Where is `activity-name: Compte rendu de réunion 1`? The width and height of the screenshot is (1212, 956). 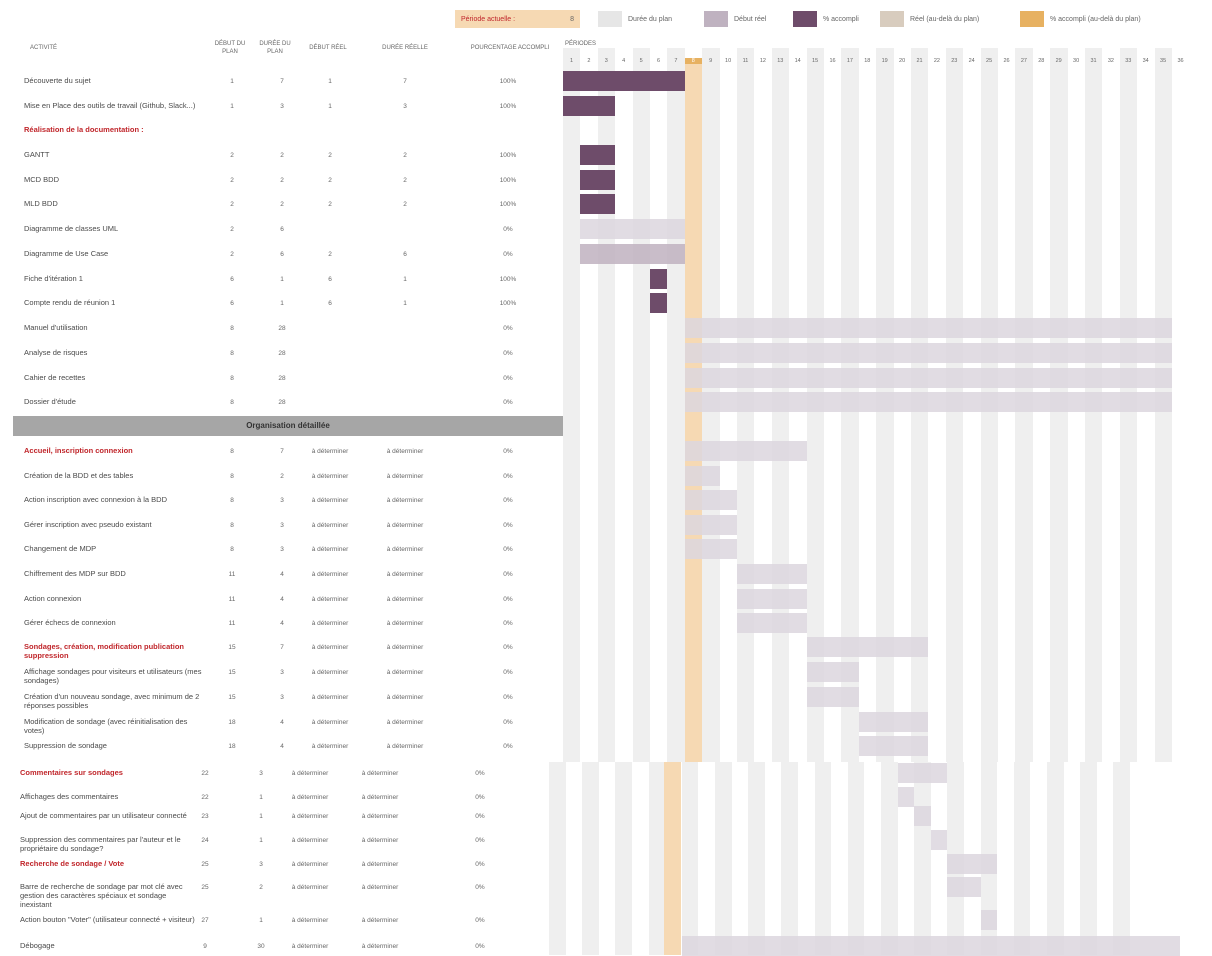 activity-name: Compte rendu de réunion 1 is located at coordinates (70, 302).